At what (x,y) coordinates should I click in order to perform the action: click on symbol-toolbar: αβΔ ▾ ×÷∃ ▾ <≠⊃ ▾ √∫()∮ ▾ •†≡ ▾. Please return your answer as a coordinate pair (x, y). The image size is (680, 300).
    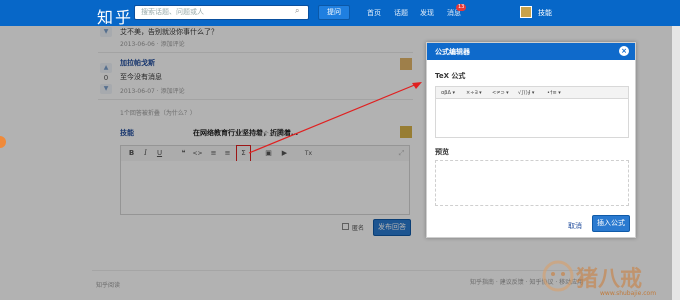
    Looking at the image, I should click on (532, 92).